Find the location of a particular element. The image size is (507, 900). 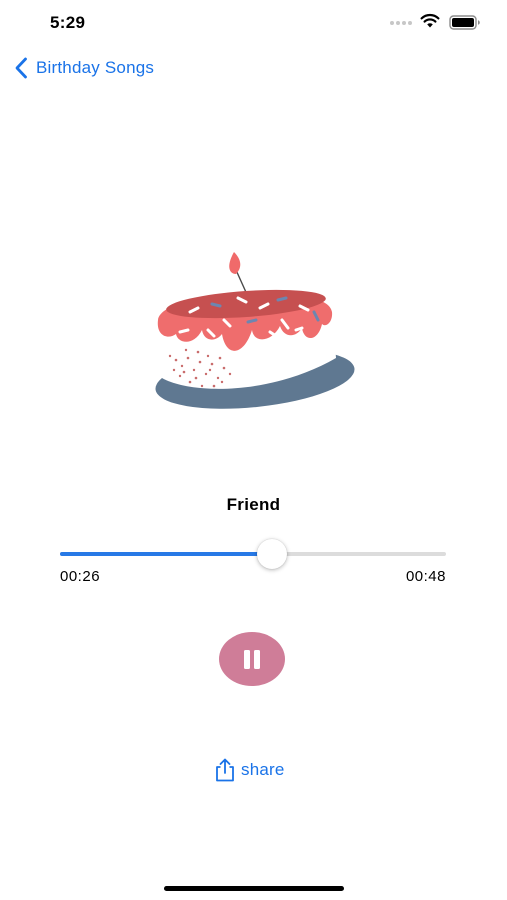

track-title: Friend is located at coordinates (253, 504).